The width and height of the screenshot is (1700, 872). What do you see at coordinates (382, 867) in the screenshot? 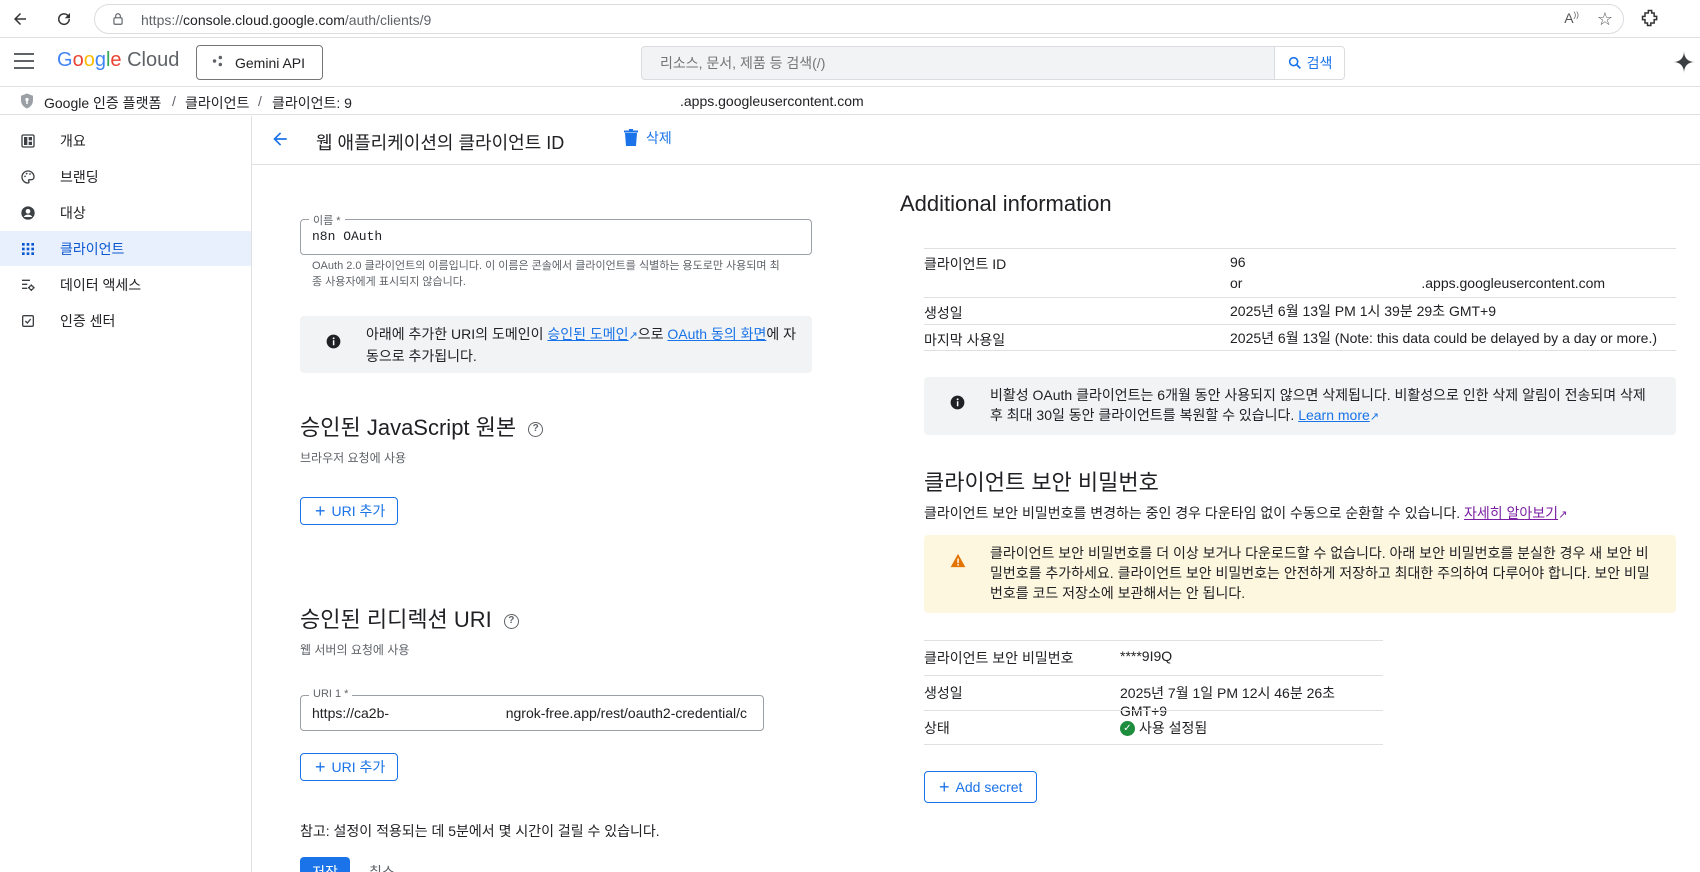
I see `cancel-button: 취소` at bounding box center [382, 867].